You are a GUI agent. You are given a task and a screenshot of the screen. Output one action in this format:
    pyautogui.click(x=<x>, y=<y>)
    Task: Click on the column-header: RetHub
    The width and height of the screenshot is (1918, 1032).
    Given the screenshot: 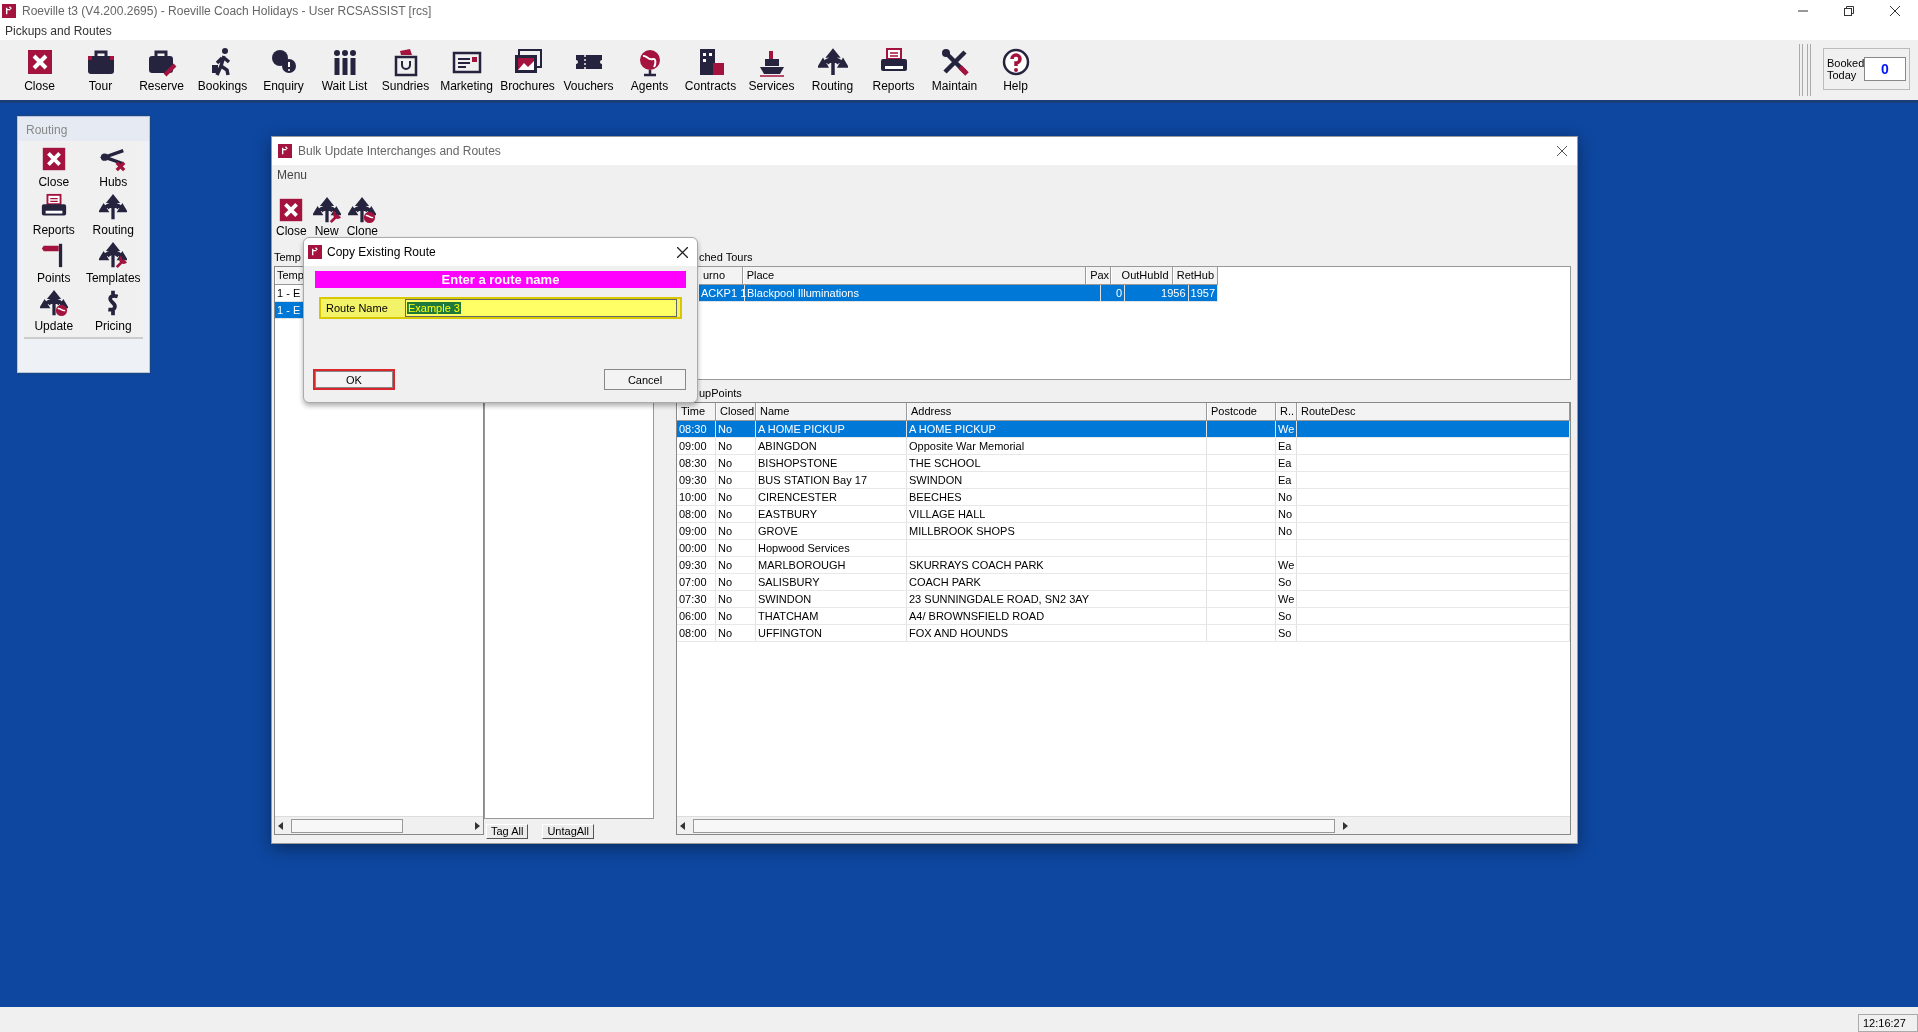 What is the action you would take?
    pyautogui.click(x=1195, y=275)
    